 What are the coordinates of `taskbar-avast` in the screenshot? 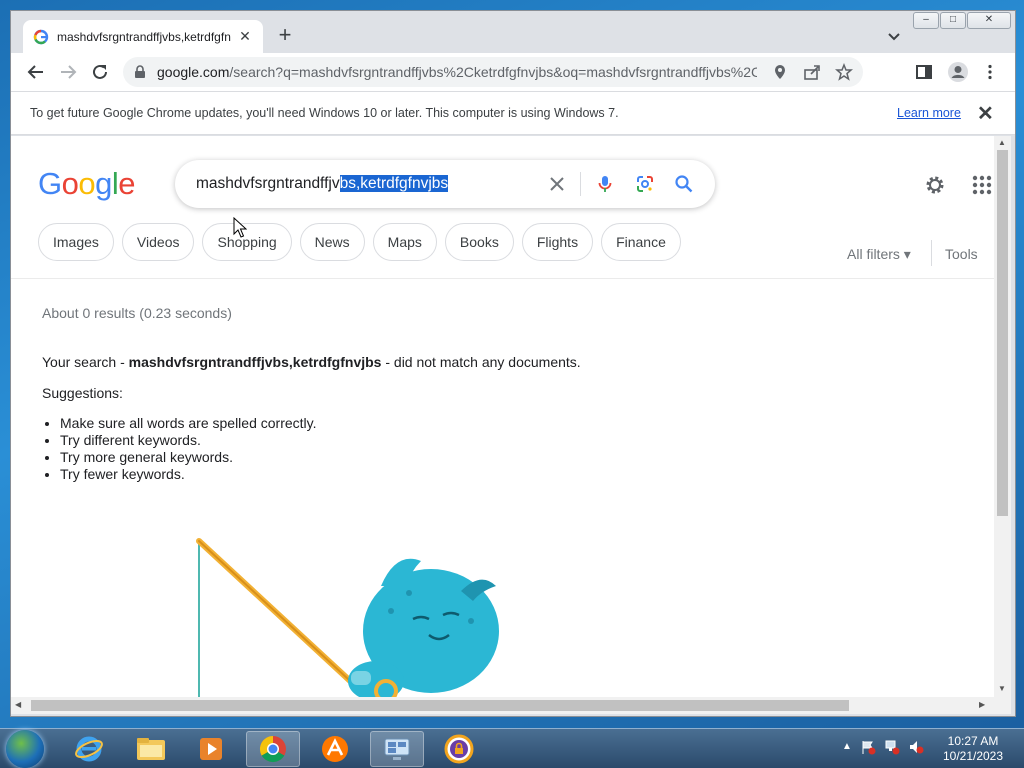 It's located at (335, 749).